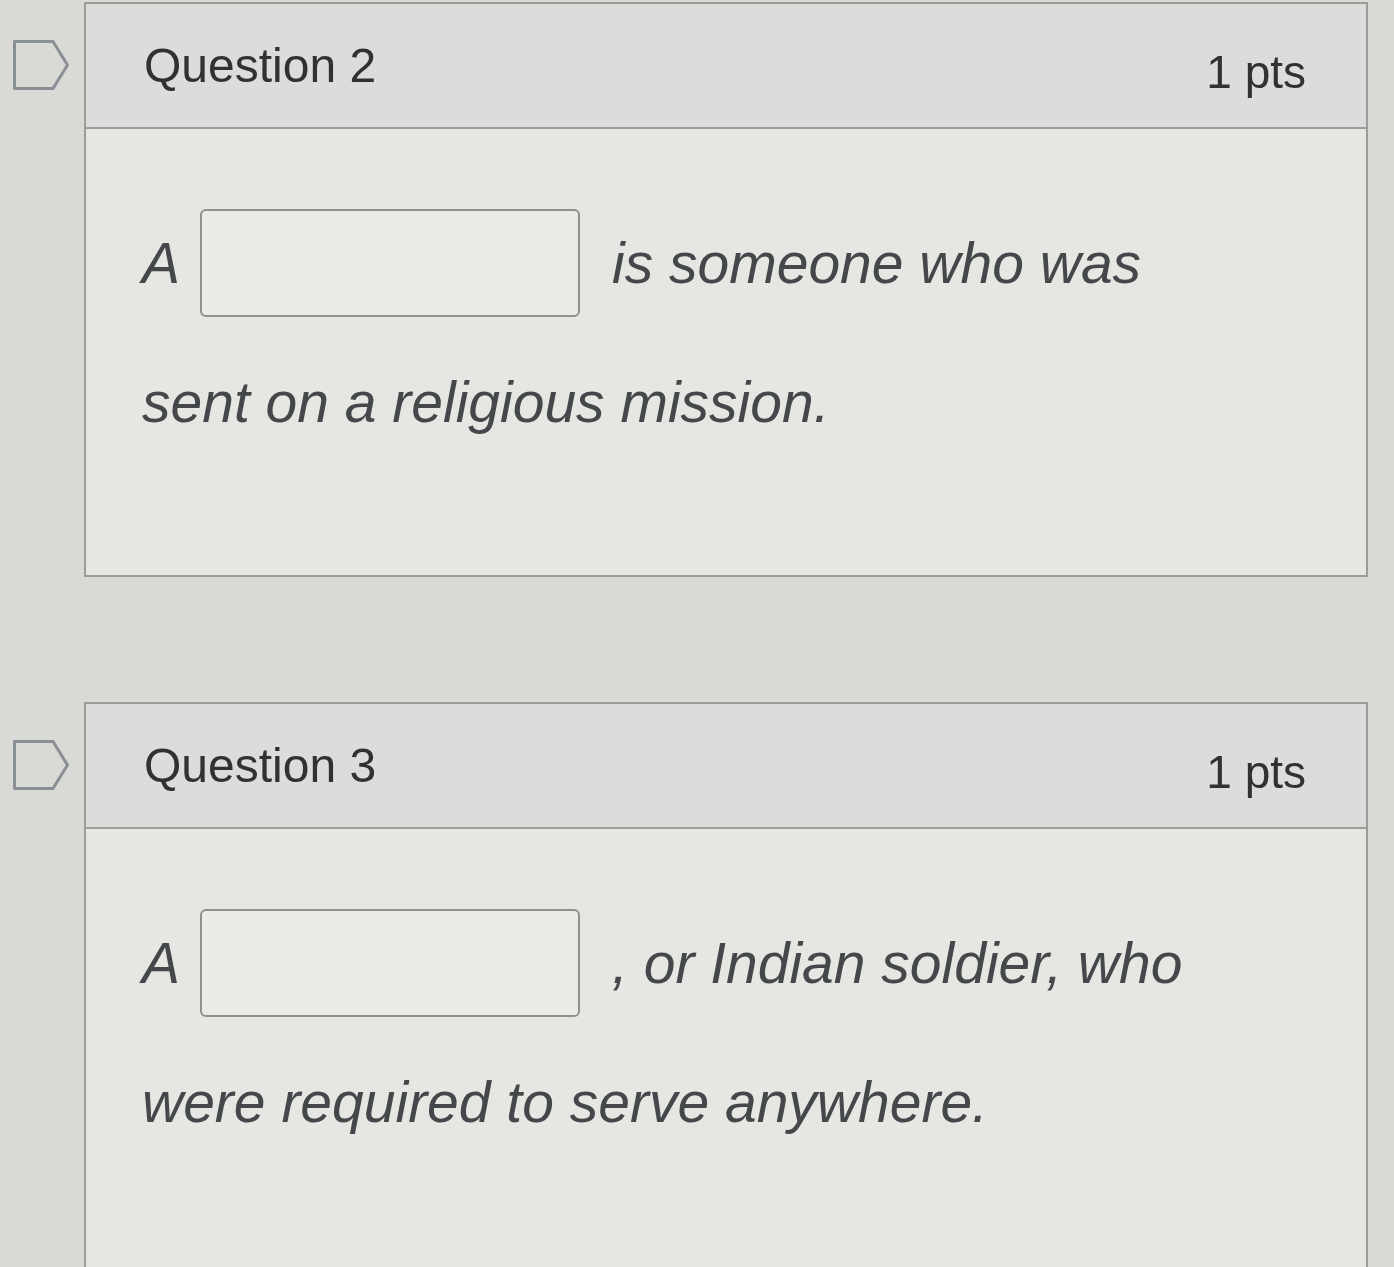 This screenshot has width=1394, height=1267. I want to click on question-text: were required to serve anywhere., so click(565, 1102).